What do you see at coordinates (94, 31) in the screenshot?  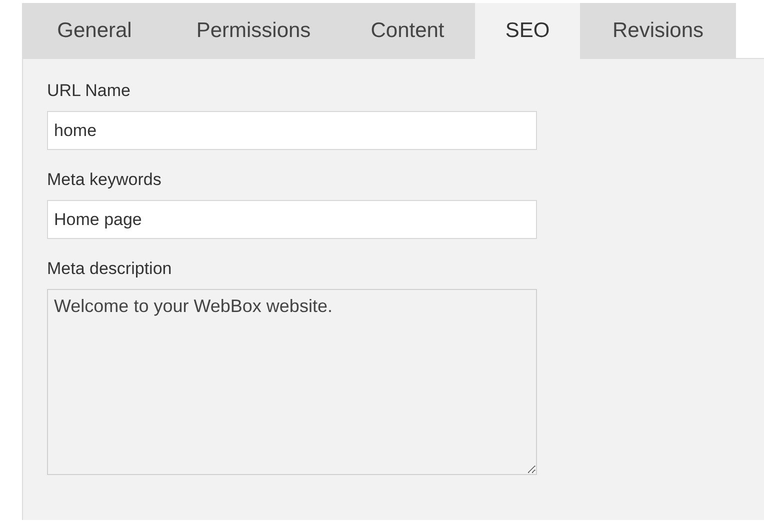 I see `tab: General` at bounding box center [94, 31].